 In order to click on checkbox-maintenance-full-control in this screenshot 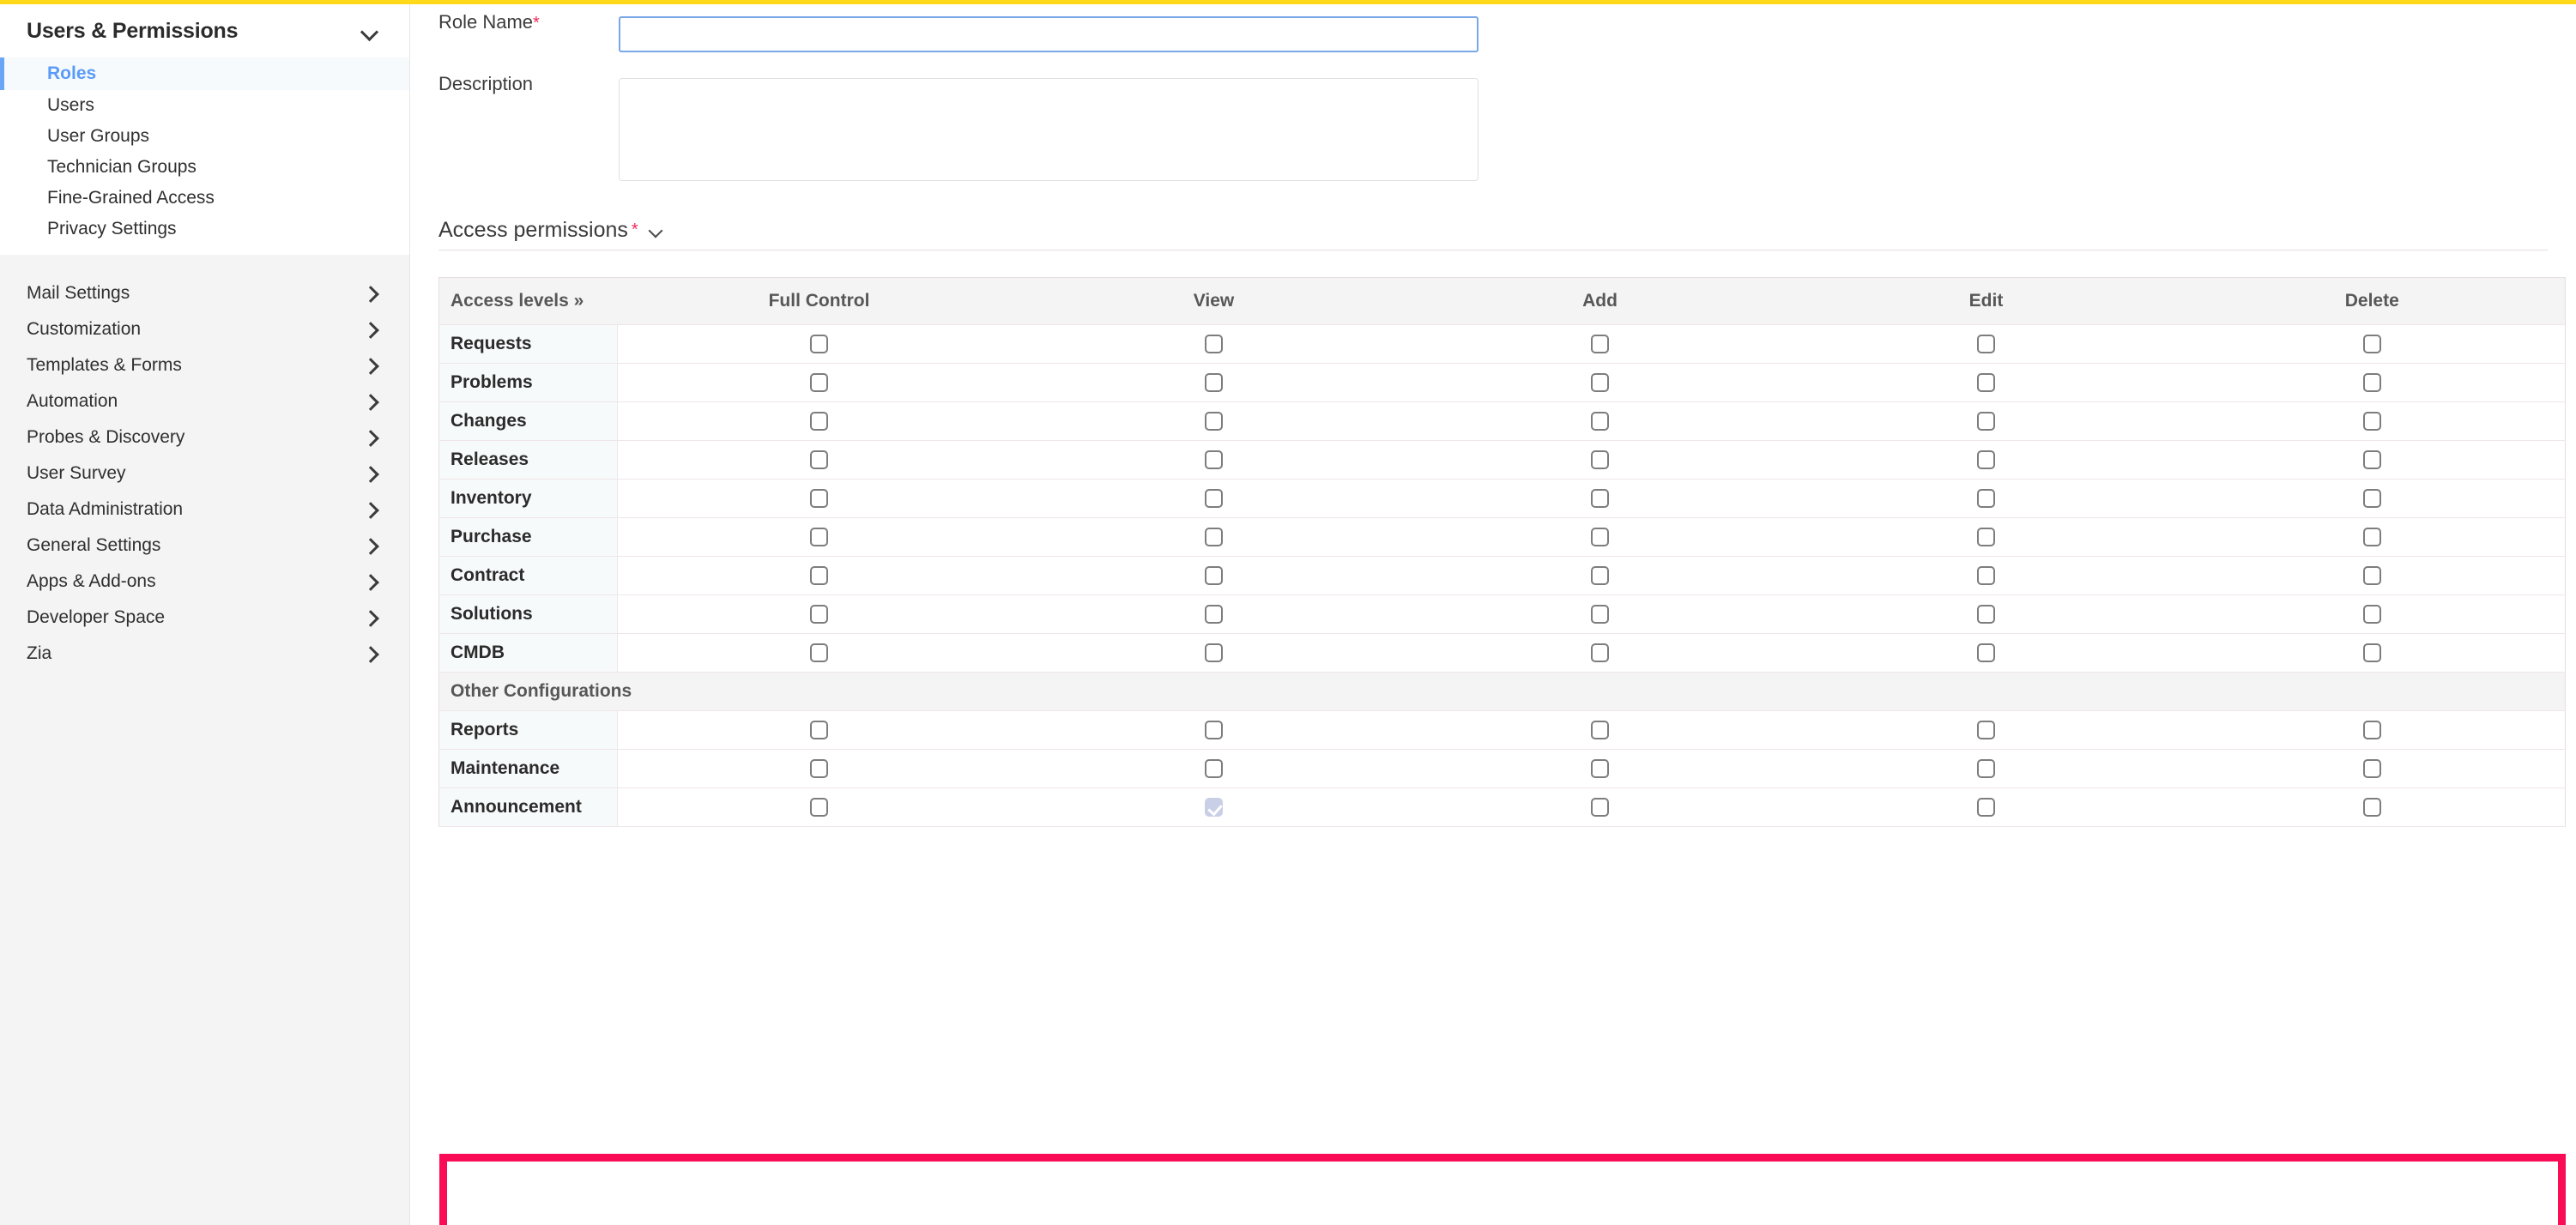, I will do `click(819, 768)`.